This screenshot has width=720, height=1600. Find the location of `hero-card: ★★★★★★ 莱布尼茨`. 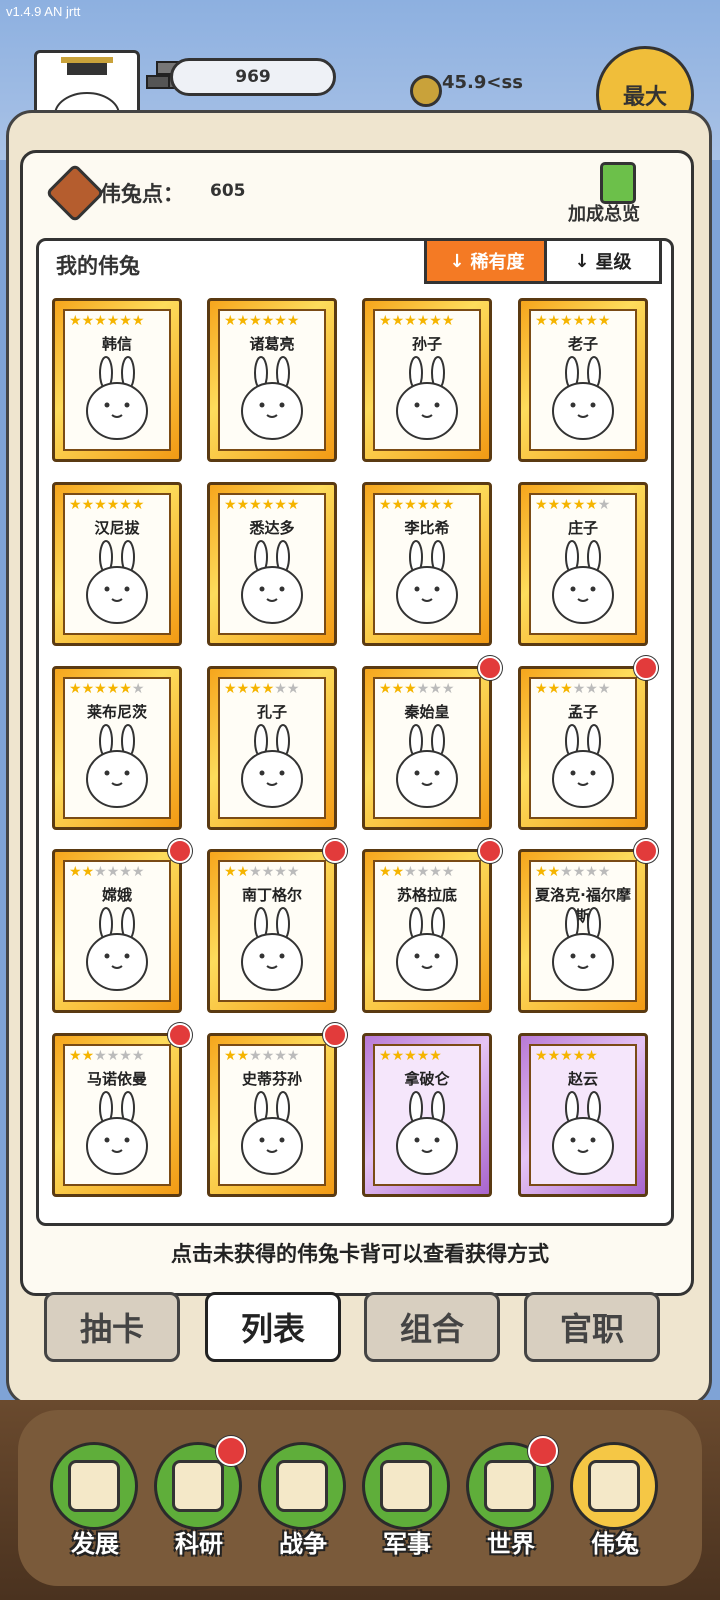

hero-card: ★★★★★★ 莱布尼茨 is located at coordinates (117, 748).